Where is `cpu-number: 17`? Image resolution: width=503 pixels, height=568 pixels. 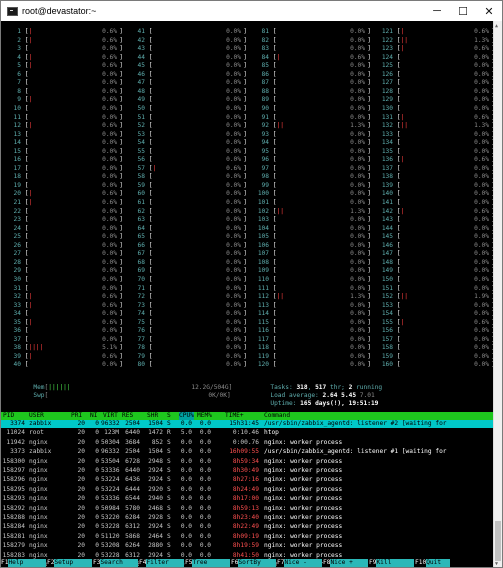
cpu-number: 17 is located at coordinates (17, 168).